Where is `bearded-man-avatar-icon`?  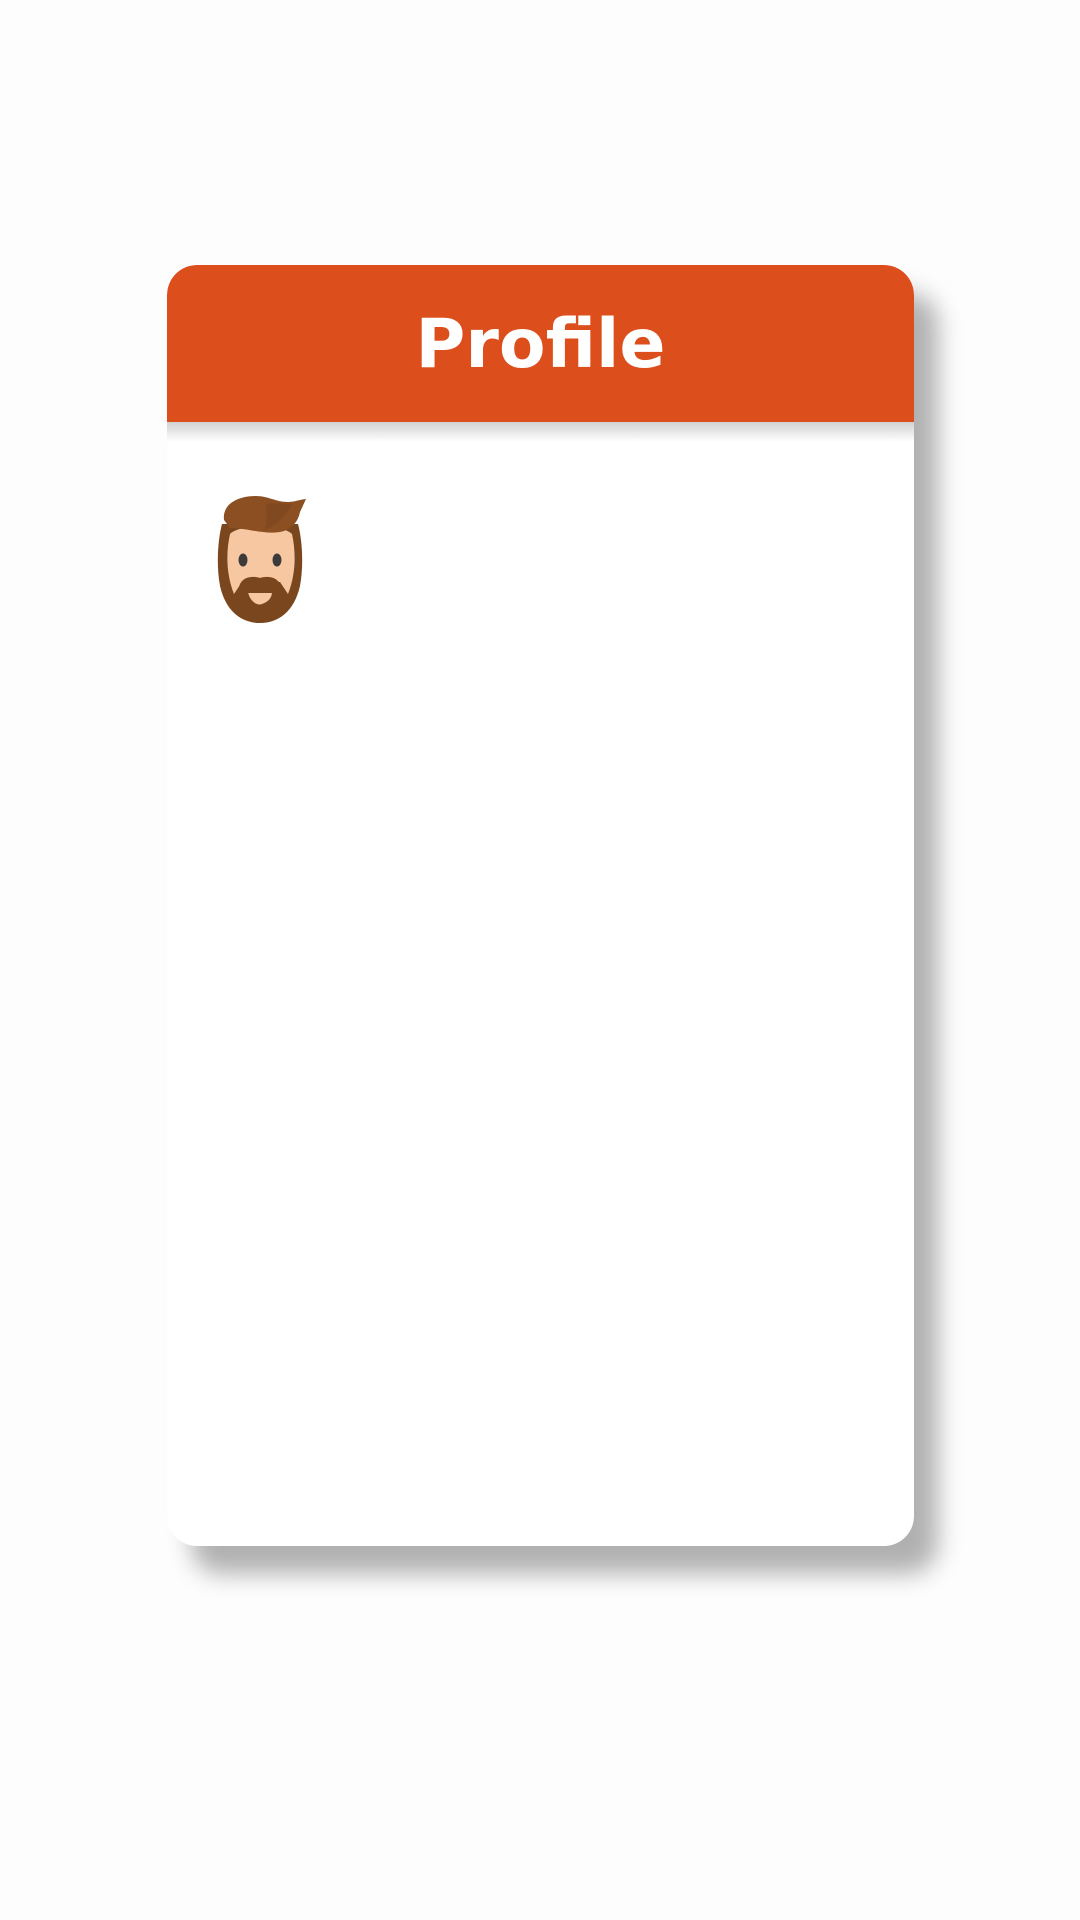 bearded-man-avatar-icon is located at coordinates (261, 559).